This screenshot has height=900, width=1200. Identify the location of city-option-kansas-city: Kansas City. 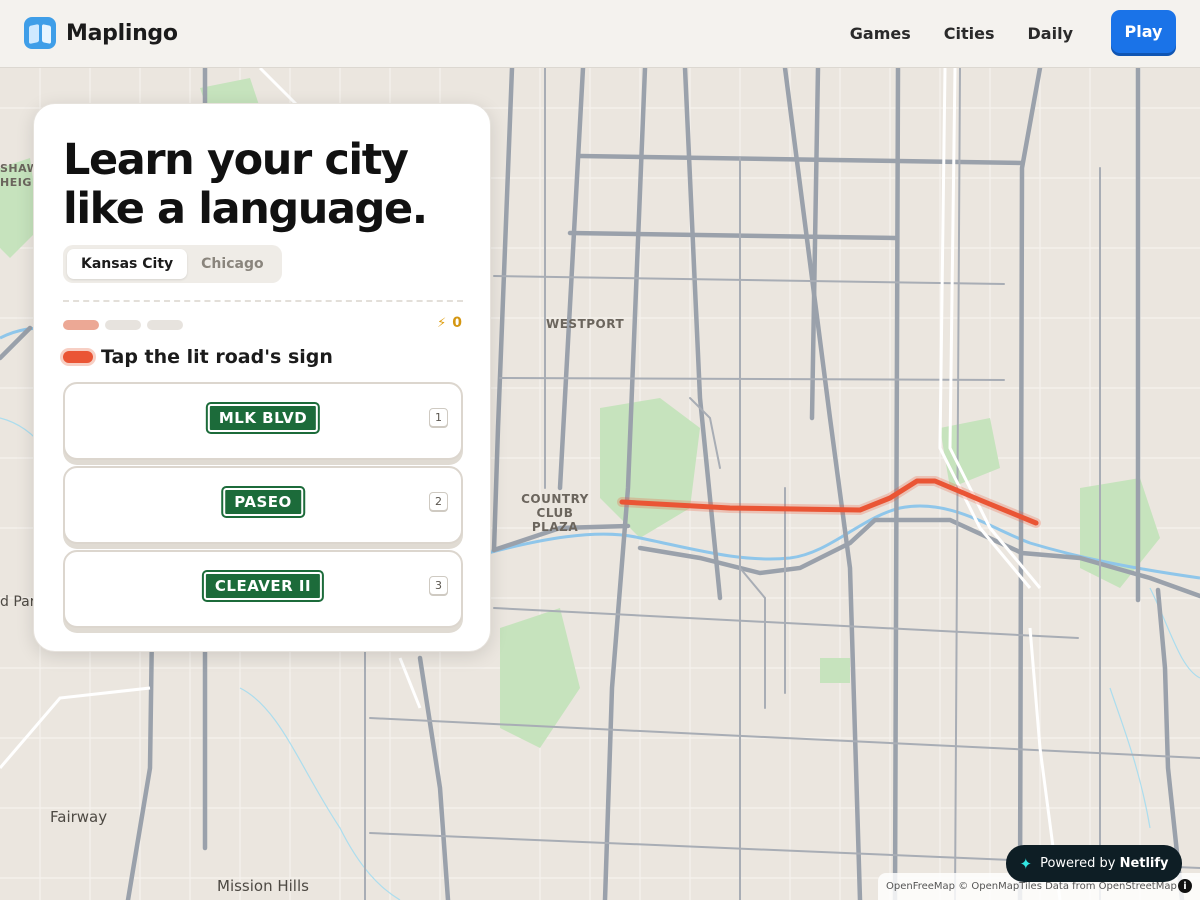
(127, 264).